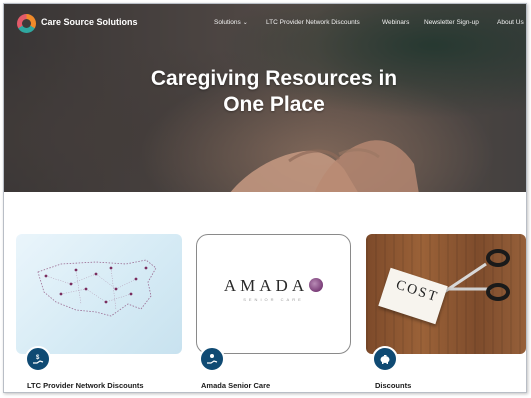  Describe the element at coordinates (393, 385) in the screenshot. I see `card-title-discounts: Discounts` at that location.